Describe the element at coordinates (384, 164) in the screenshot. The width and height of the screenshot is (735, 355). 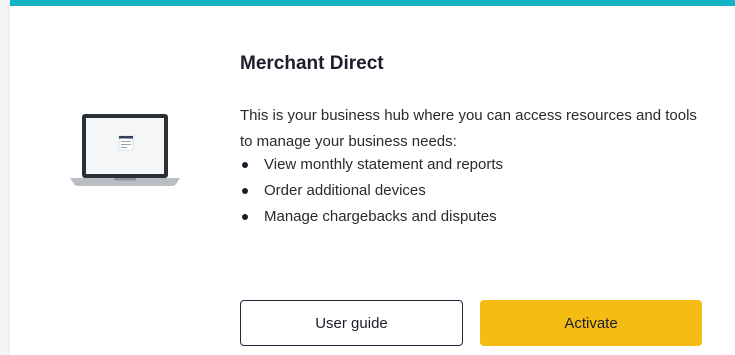
I see `list-item-text: View monthly statement and reports` at that location.